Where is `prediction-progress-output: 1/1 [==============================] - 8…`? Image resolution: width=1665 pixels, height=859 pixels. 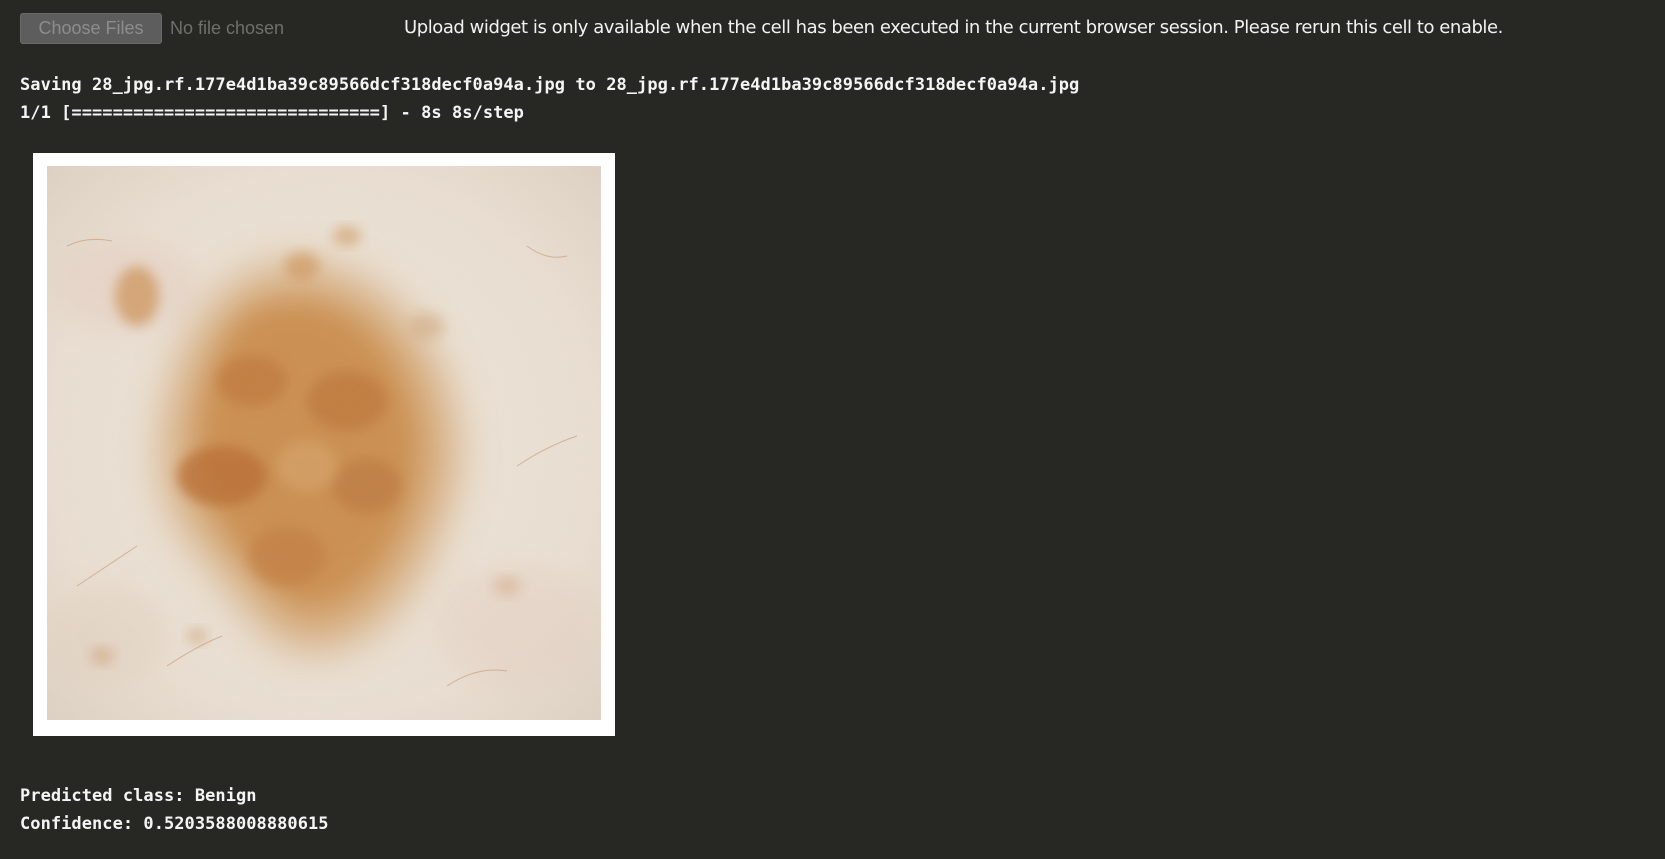 prediction-progress-output: 1/1 [==============================] - 8… is located at coordinates (272, 113).